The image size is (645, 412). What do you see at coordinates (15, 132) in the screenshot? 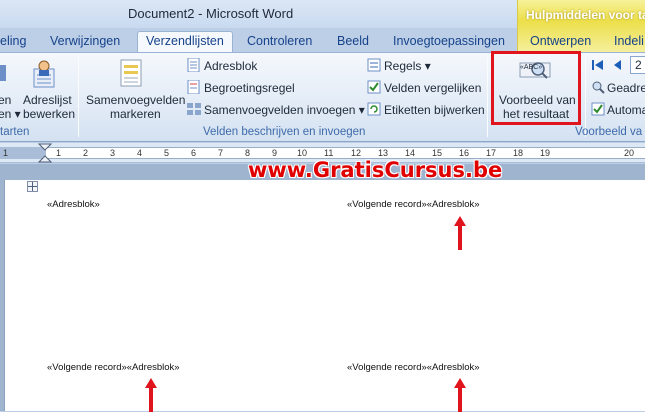
I see `start-group-label: tarten` at bounding box center [15, 132].